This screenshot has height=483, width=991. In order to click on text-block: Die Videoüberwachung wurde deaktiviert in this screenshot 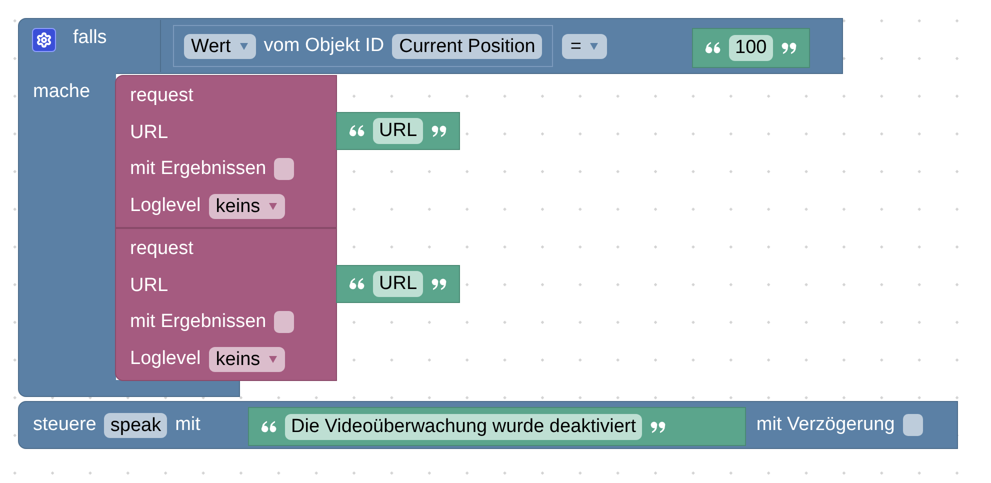, I will do `click(497, 426)`.